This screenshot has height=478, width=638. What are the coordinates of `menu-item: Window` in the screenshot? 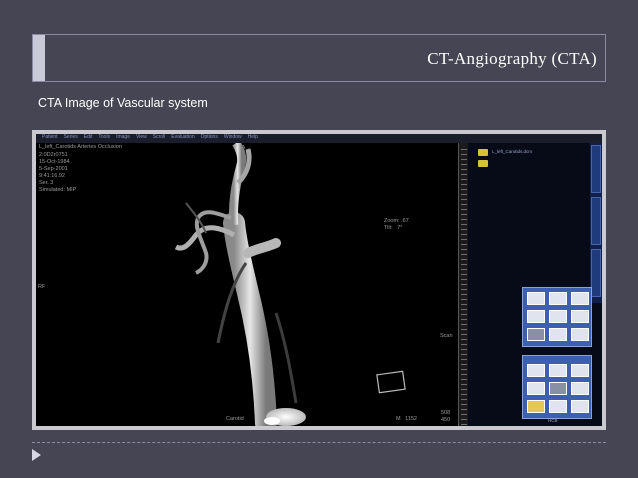 It's located at (233, 137).